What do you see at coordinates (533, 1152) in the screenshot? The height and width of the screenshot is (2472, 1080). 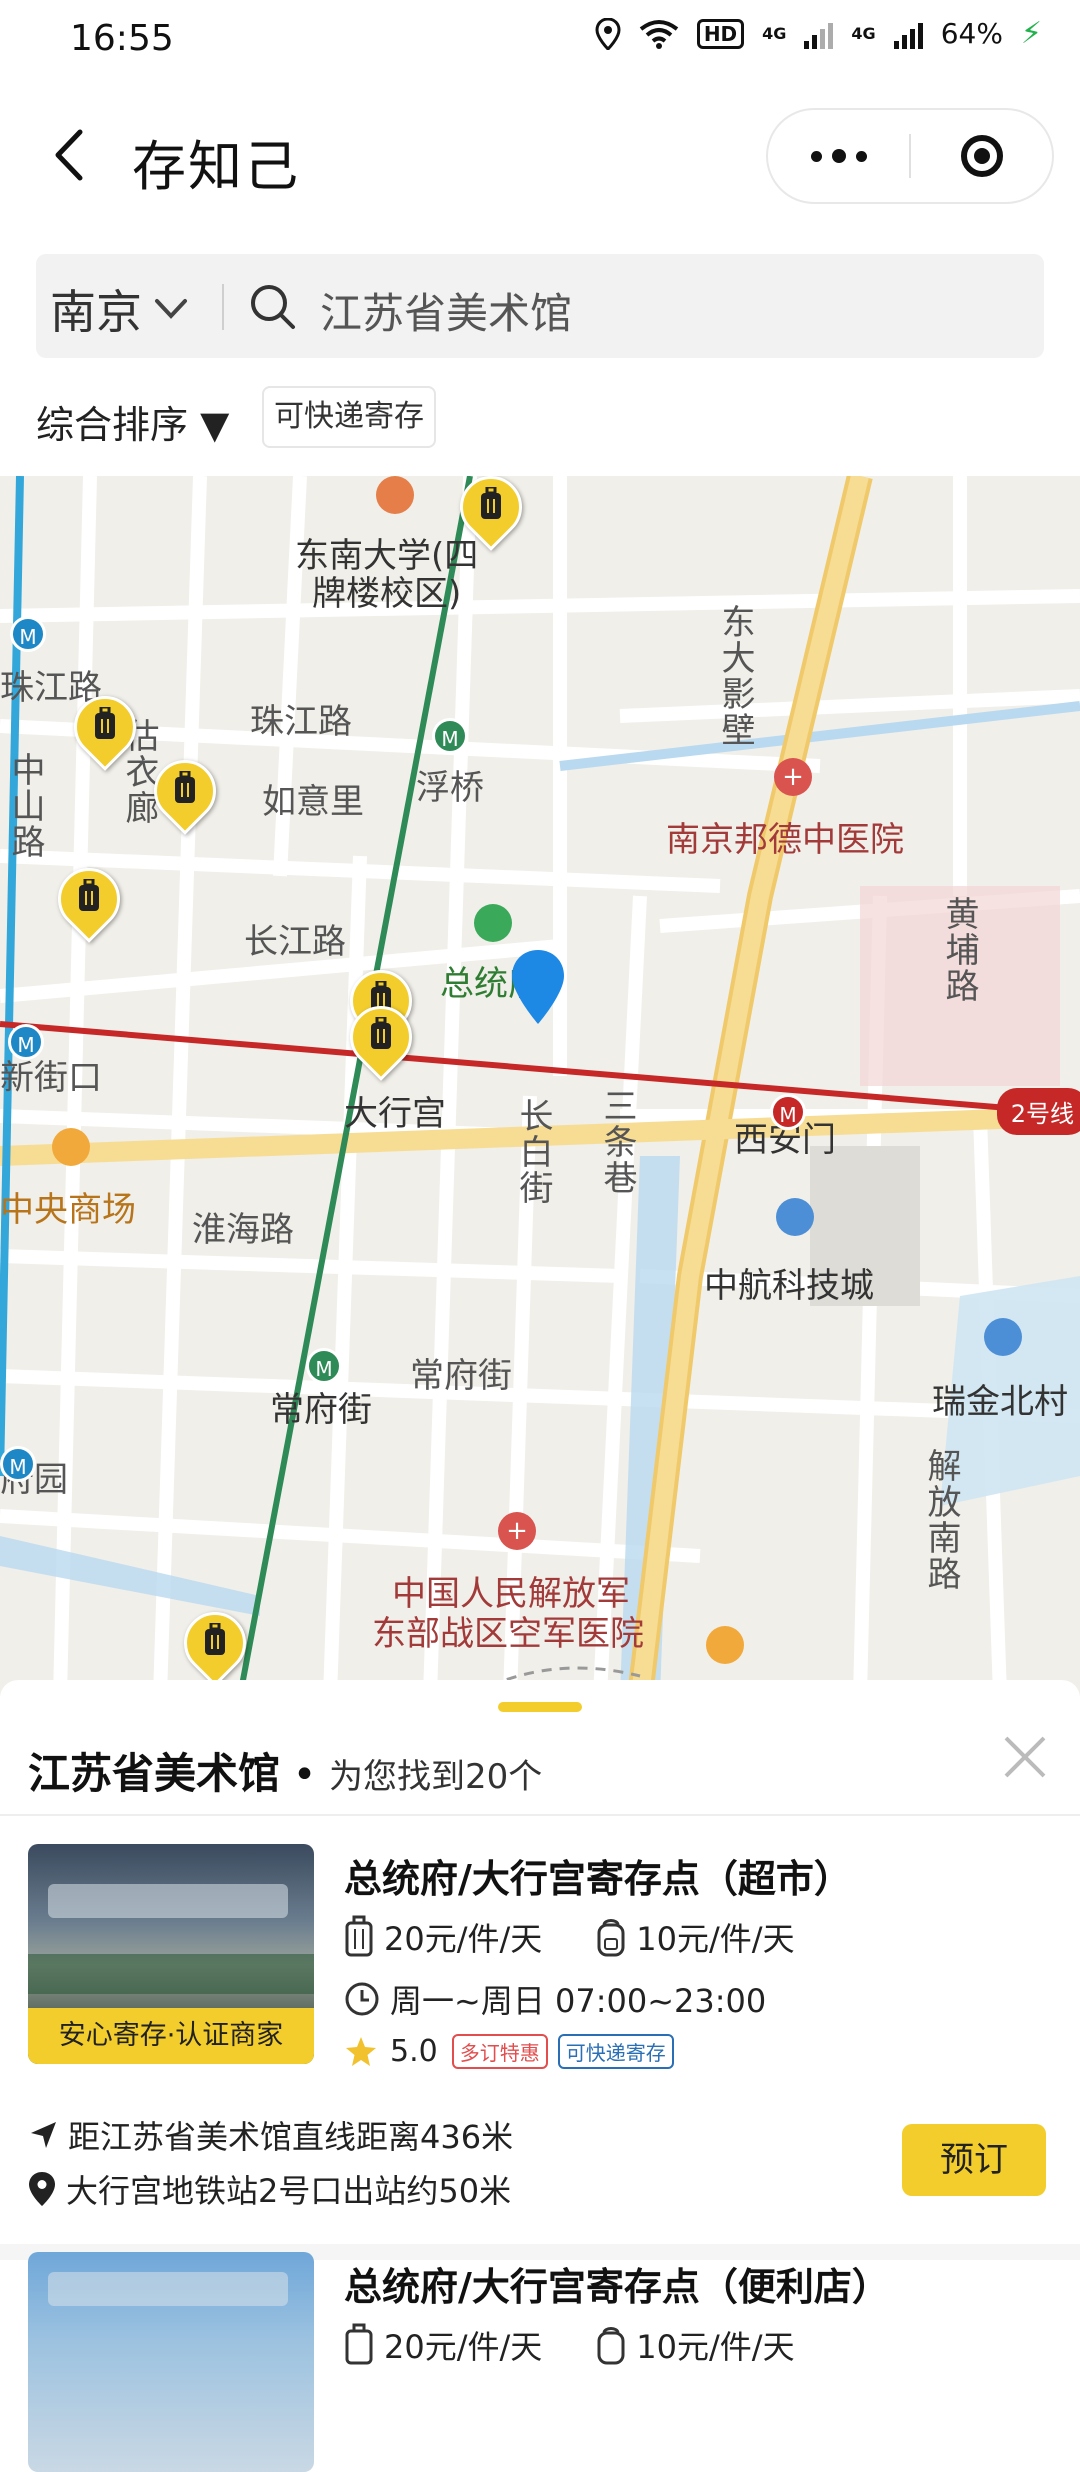 I see `label-changbai-street: 长白街` at bounding box center [533, 1152].